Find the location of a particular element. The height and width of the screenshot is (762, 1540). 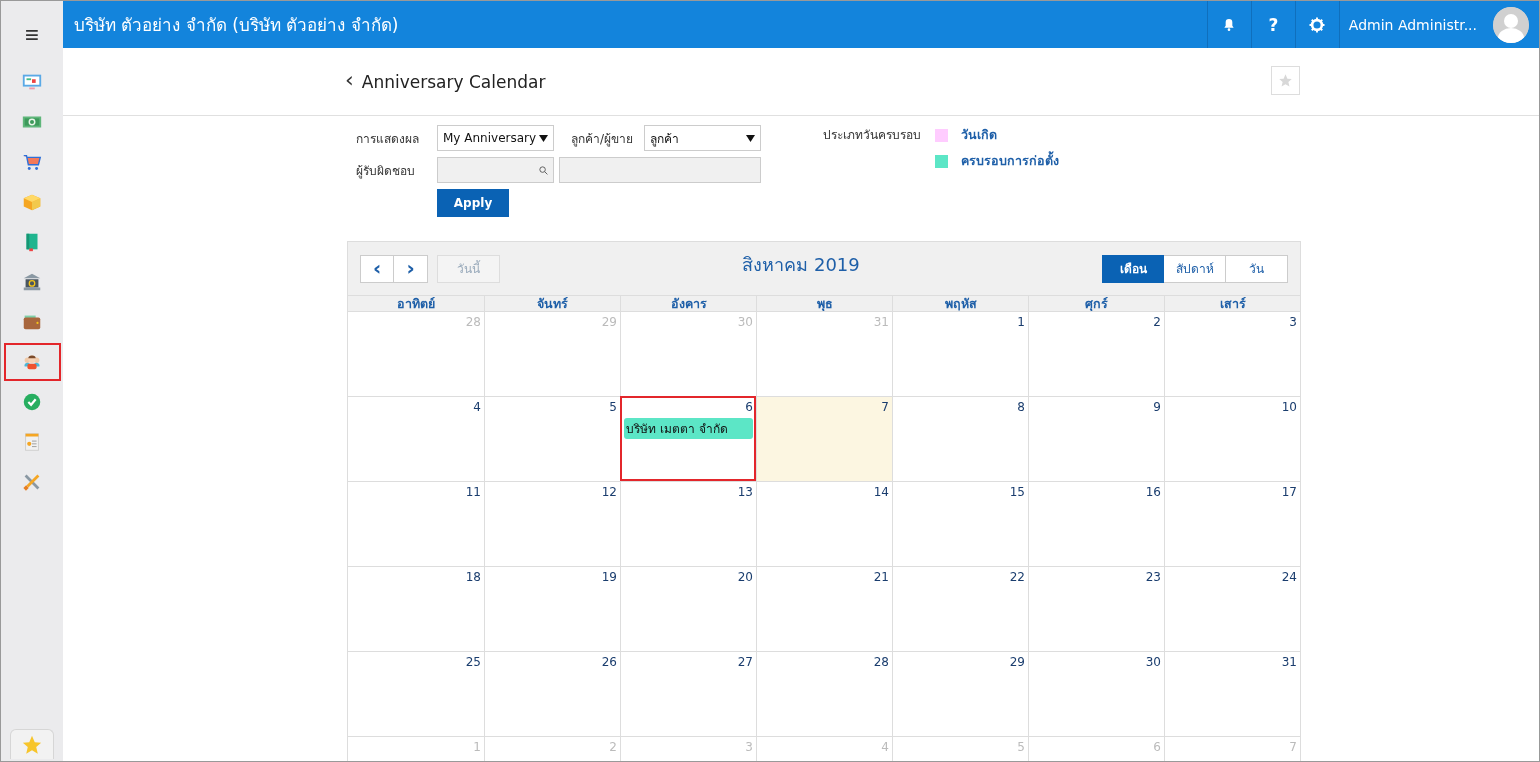

owner-search-field is located at coordinates (495, 170).